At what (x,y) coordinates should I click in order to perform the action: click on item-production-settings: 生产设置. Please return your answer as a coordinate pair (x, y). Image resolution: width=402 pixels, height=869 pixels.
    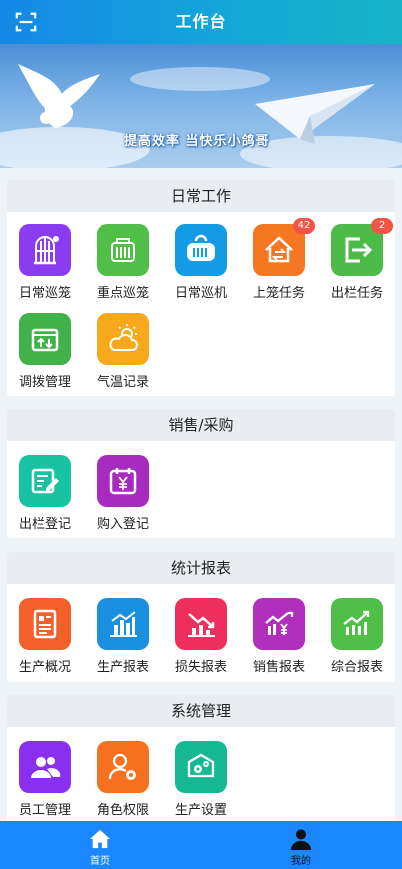
    Looking at the image, I should click on (201, 779).